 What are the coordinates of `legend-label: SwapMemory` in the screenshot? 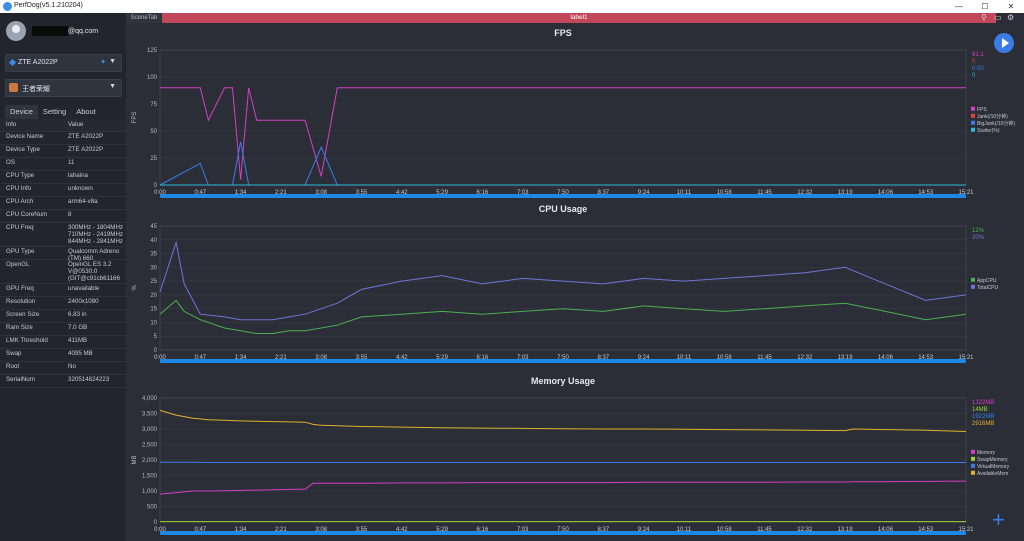 It's located at (992, 460).